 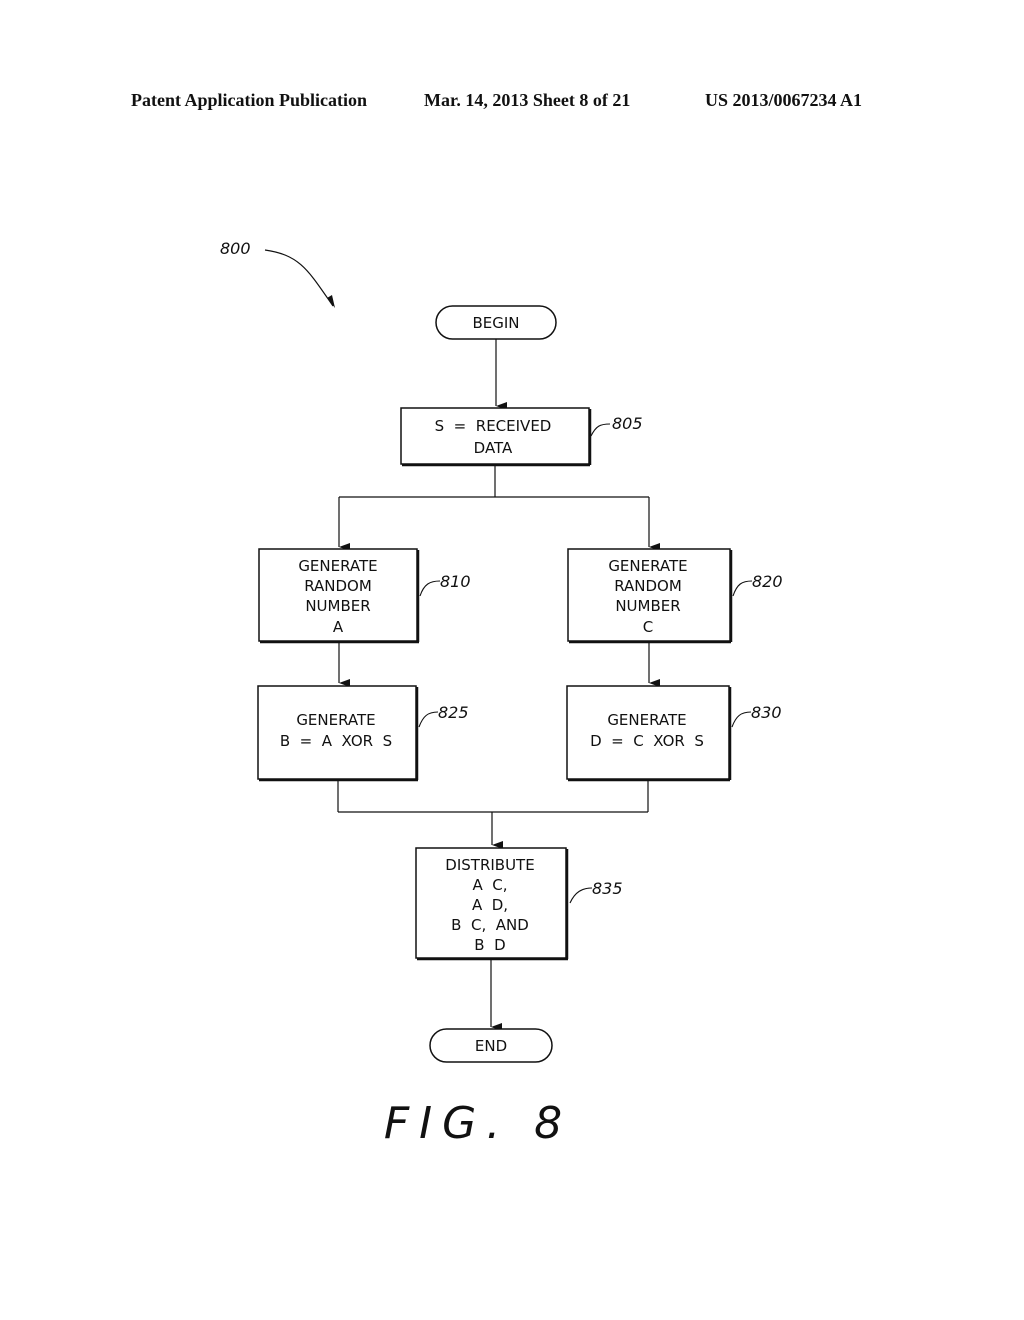 I want to click on step-810: GENERATE RANDOM NUMBER A, so click(x=339, y=596).